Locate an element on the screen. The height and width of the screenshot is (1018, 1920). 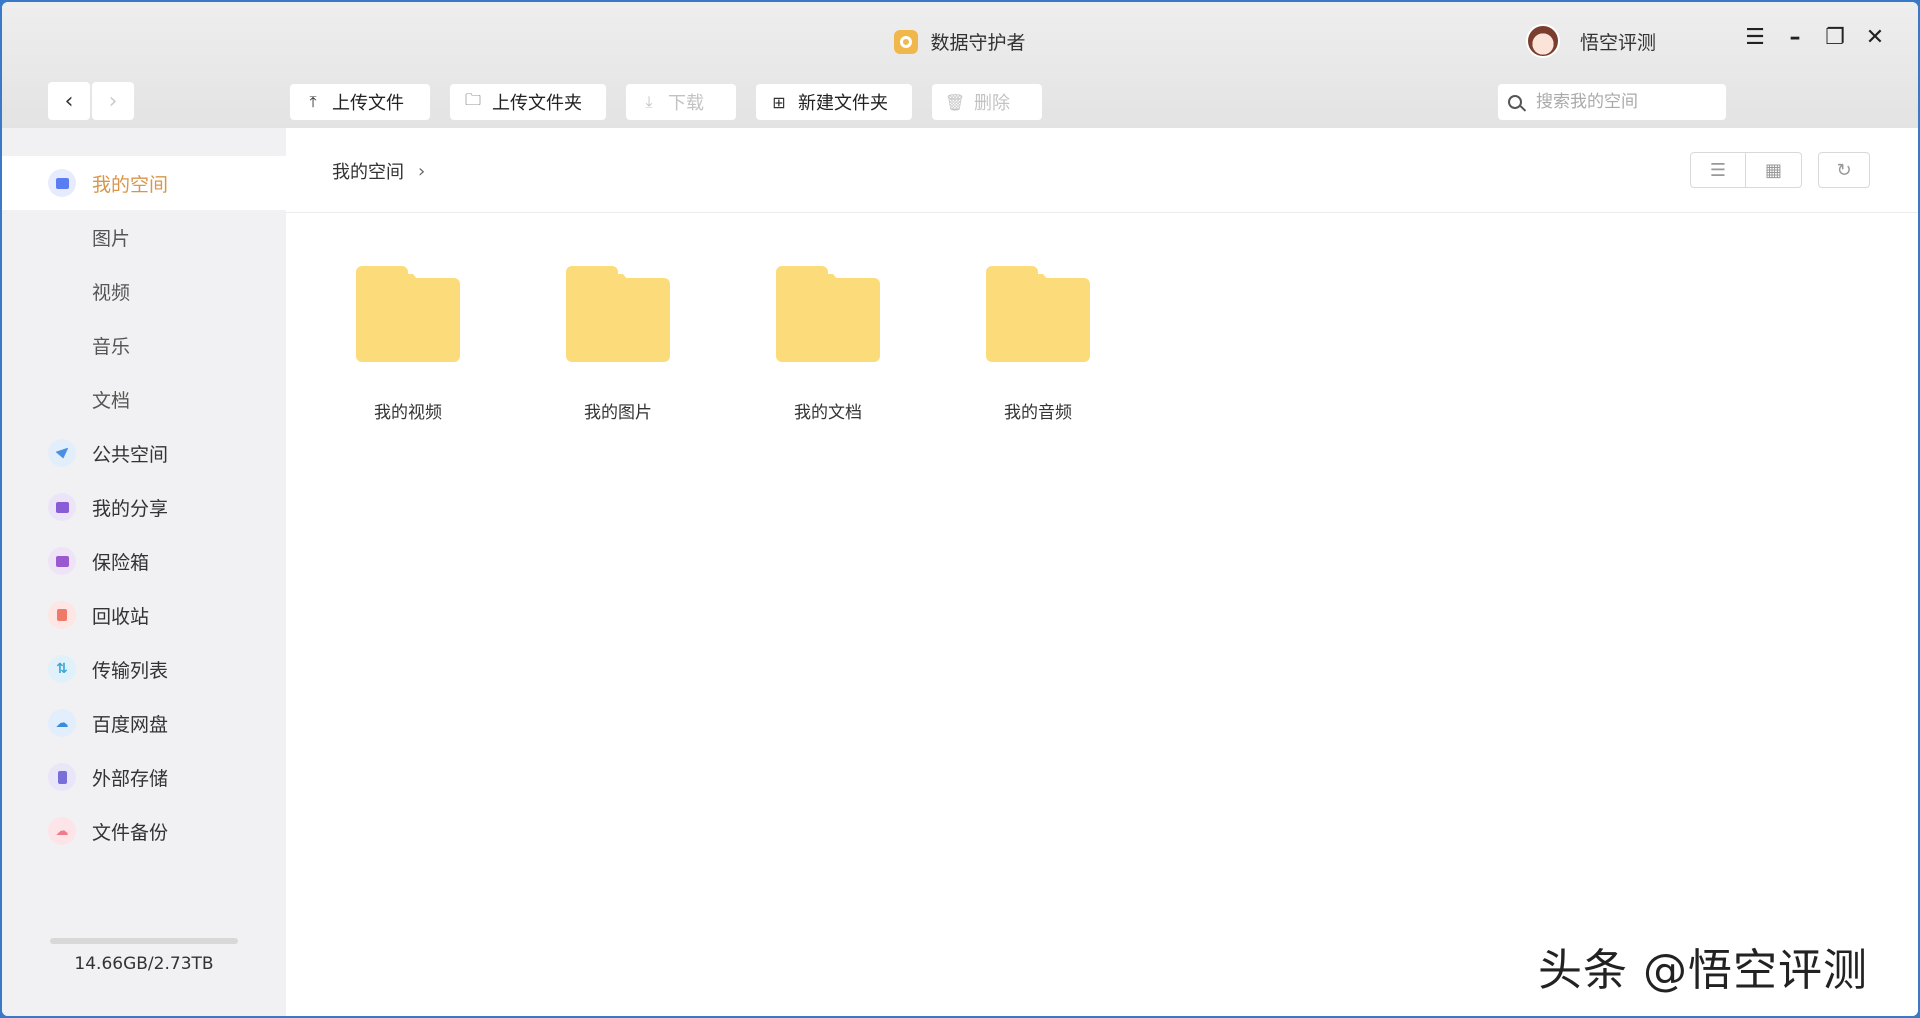
download-icon: ⤓ is located at coordinates (649, 101).